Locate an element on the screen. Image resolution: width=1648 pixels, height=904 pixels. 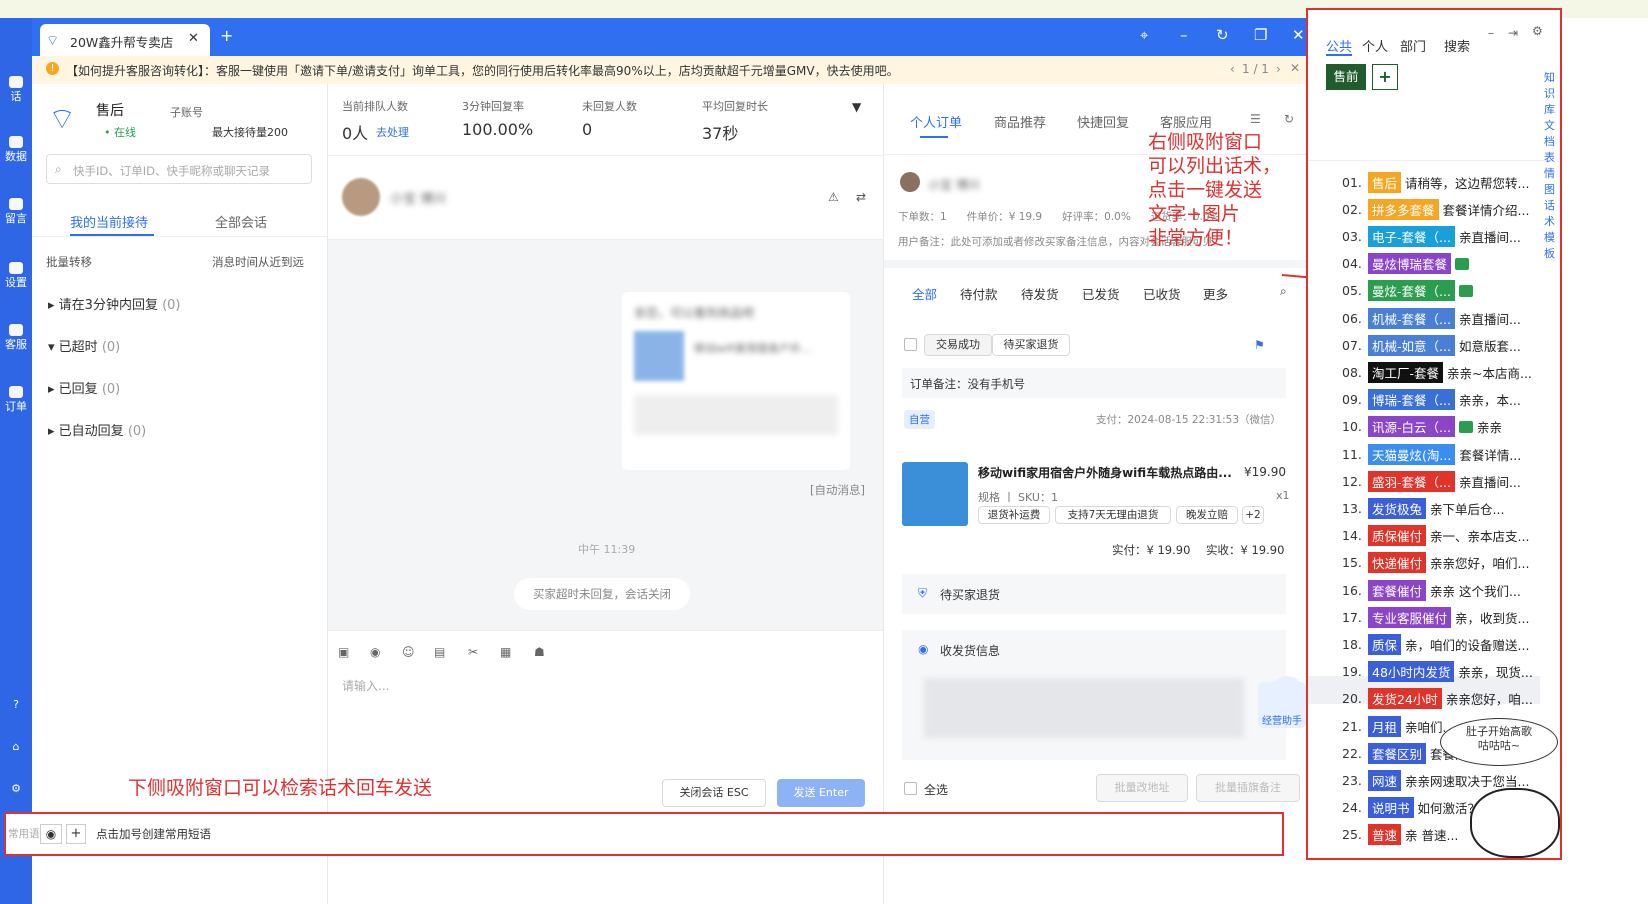
order-checkbox is located at coordinates (910, 344).